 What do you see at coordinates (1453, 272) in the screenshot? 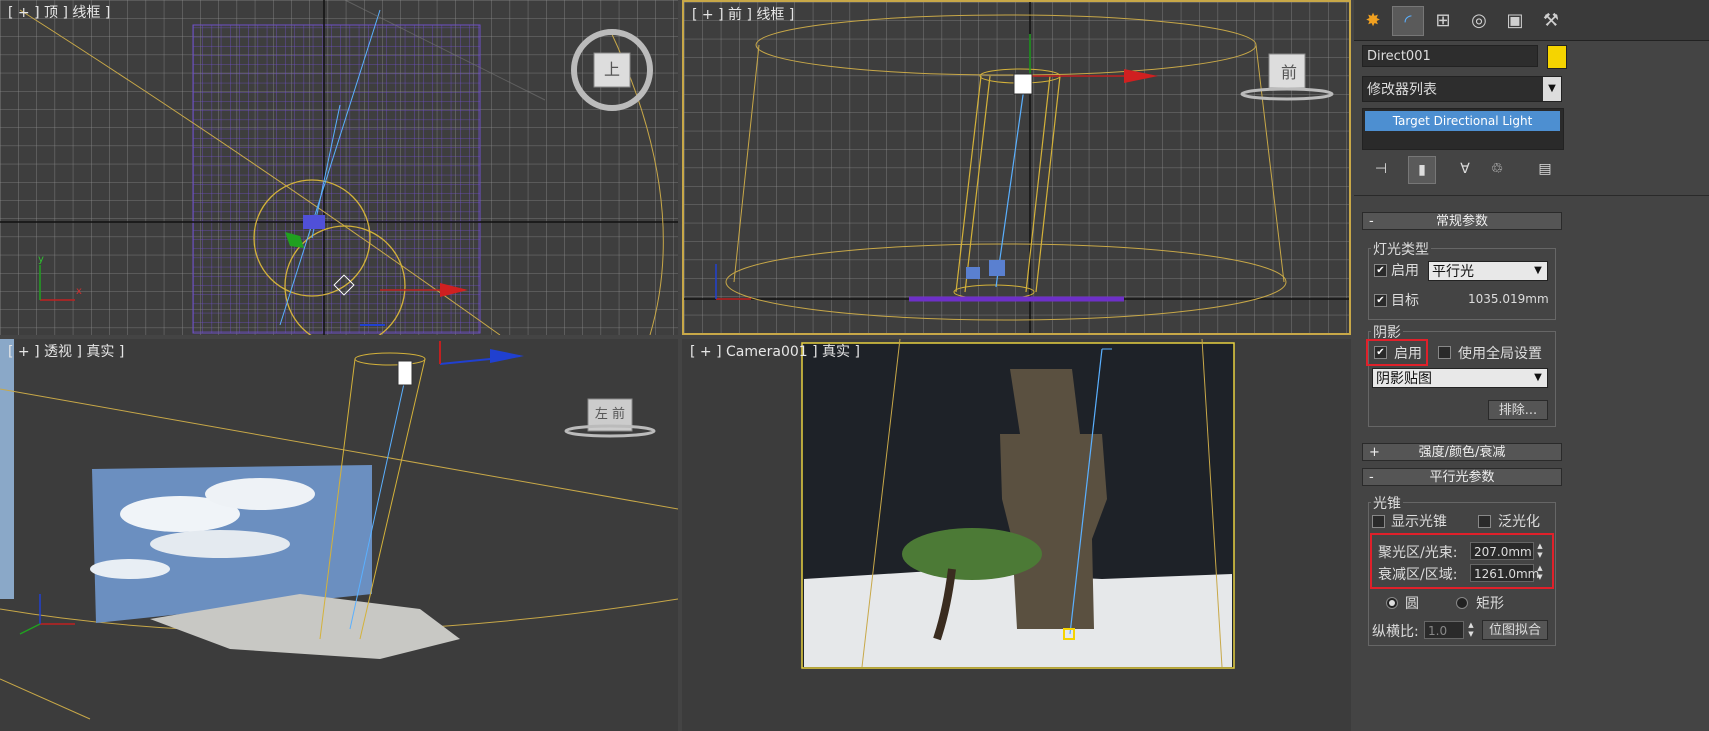
I see `light-type-value: 平行光` at bounding box center [1453, 272].